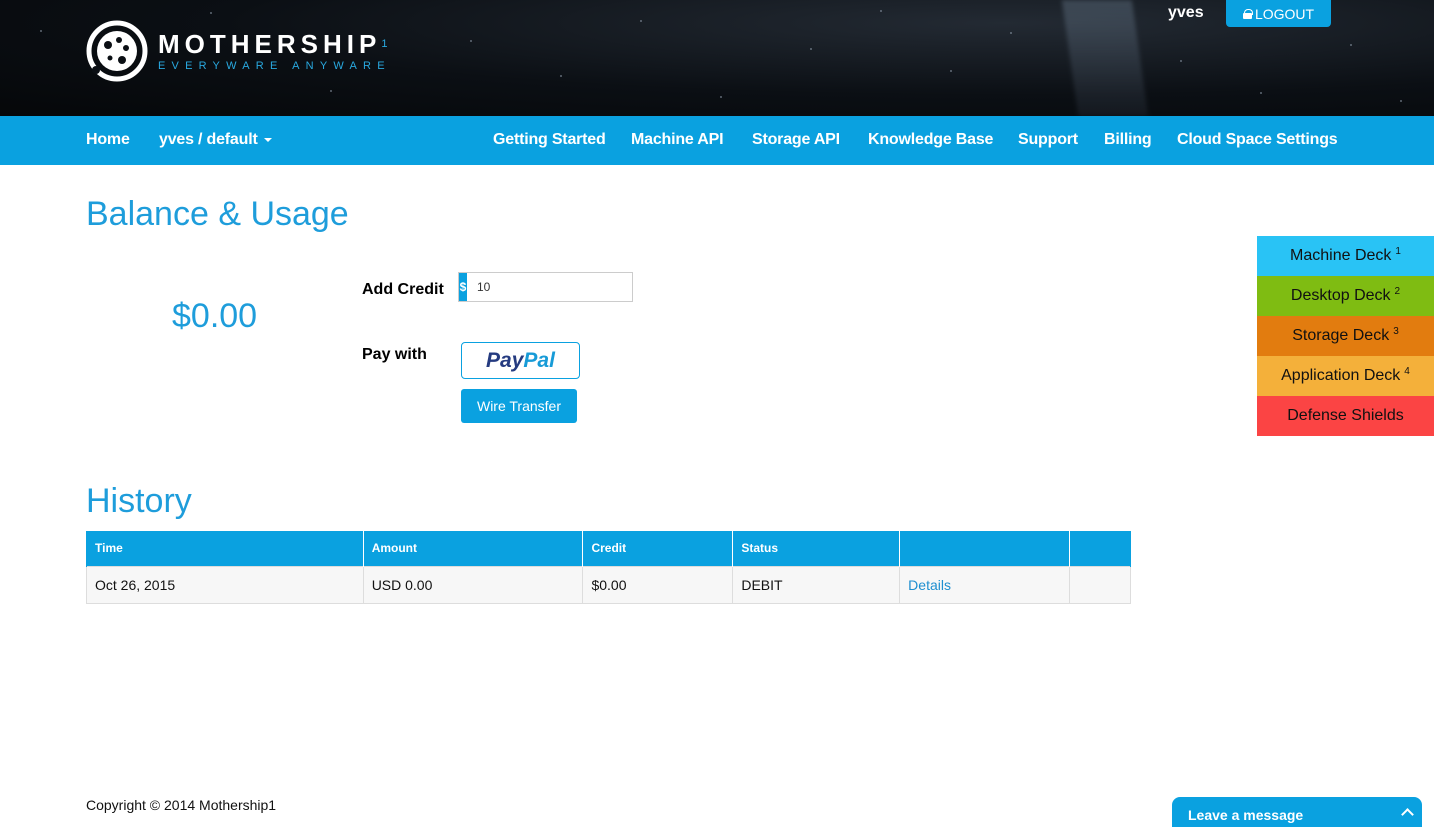 This screenshot has width=1434, height=827. I want to click on chat-widget: Leave a message, so click(1297, 812).